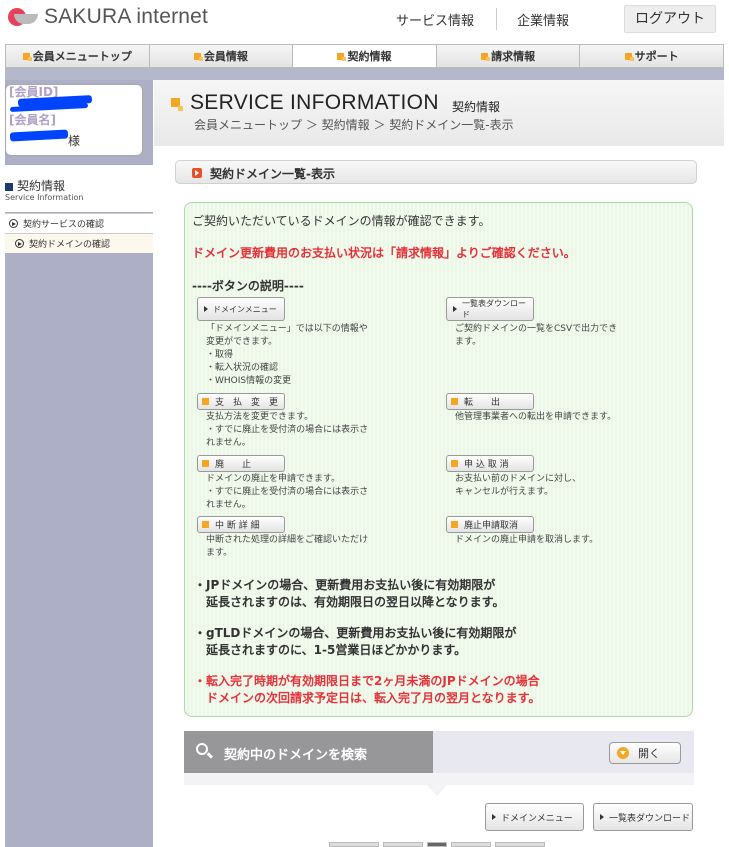  I want to click on member-name-label: [会員名], so click(32, 120).